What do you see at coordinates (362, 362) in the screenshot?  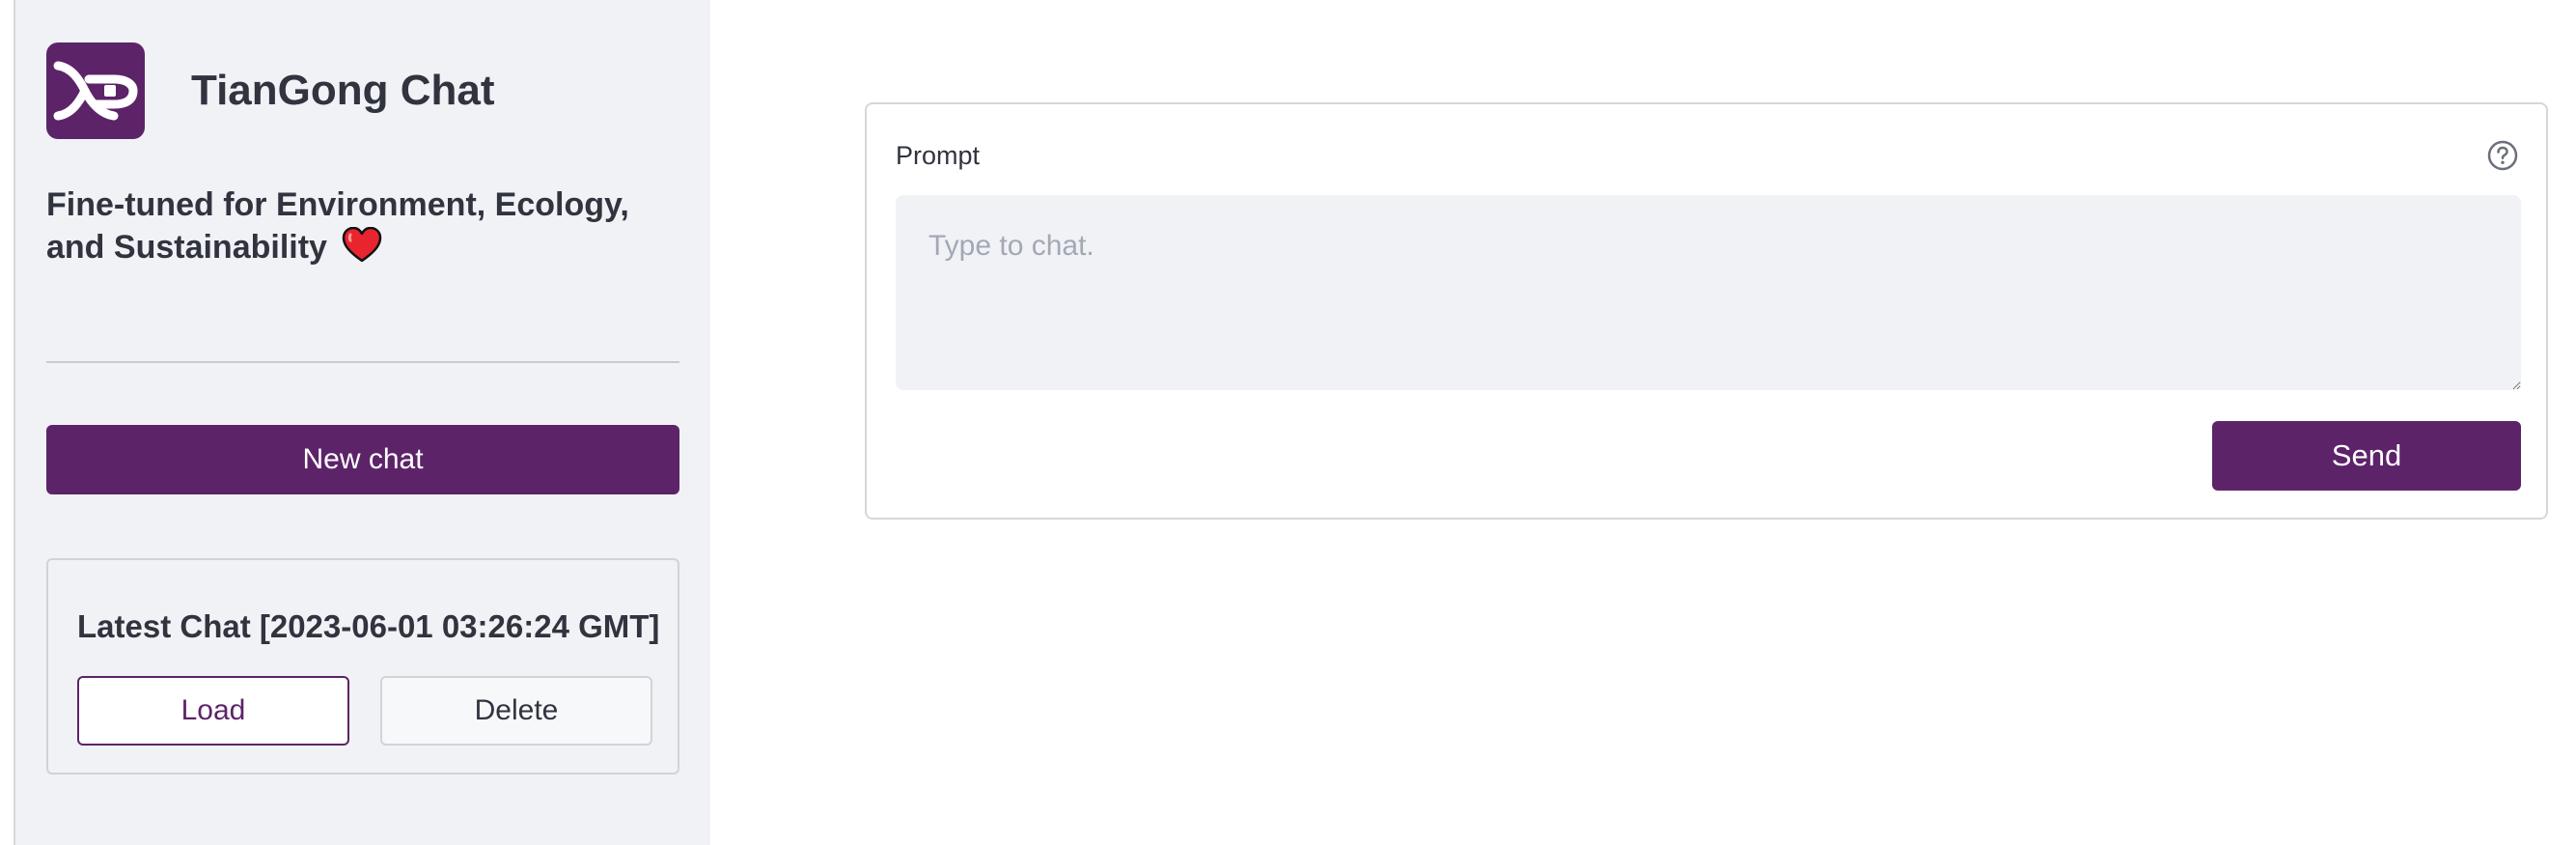 I see `sidebar-divider` at bounding box center [362, 362].